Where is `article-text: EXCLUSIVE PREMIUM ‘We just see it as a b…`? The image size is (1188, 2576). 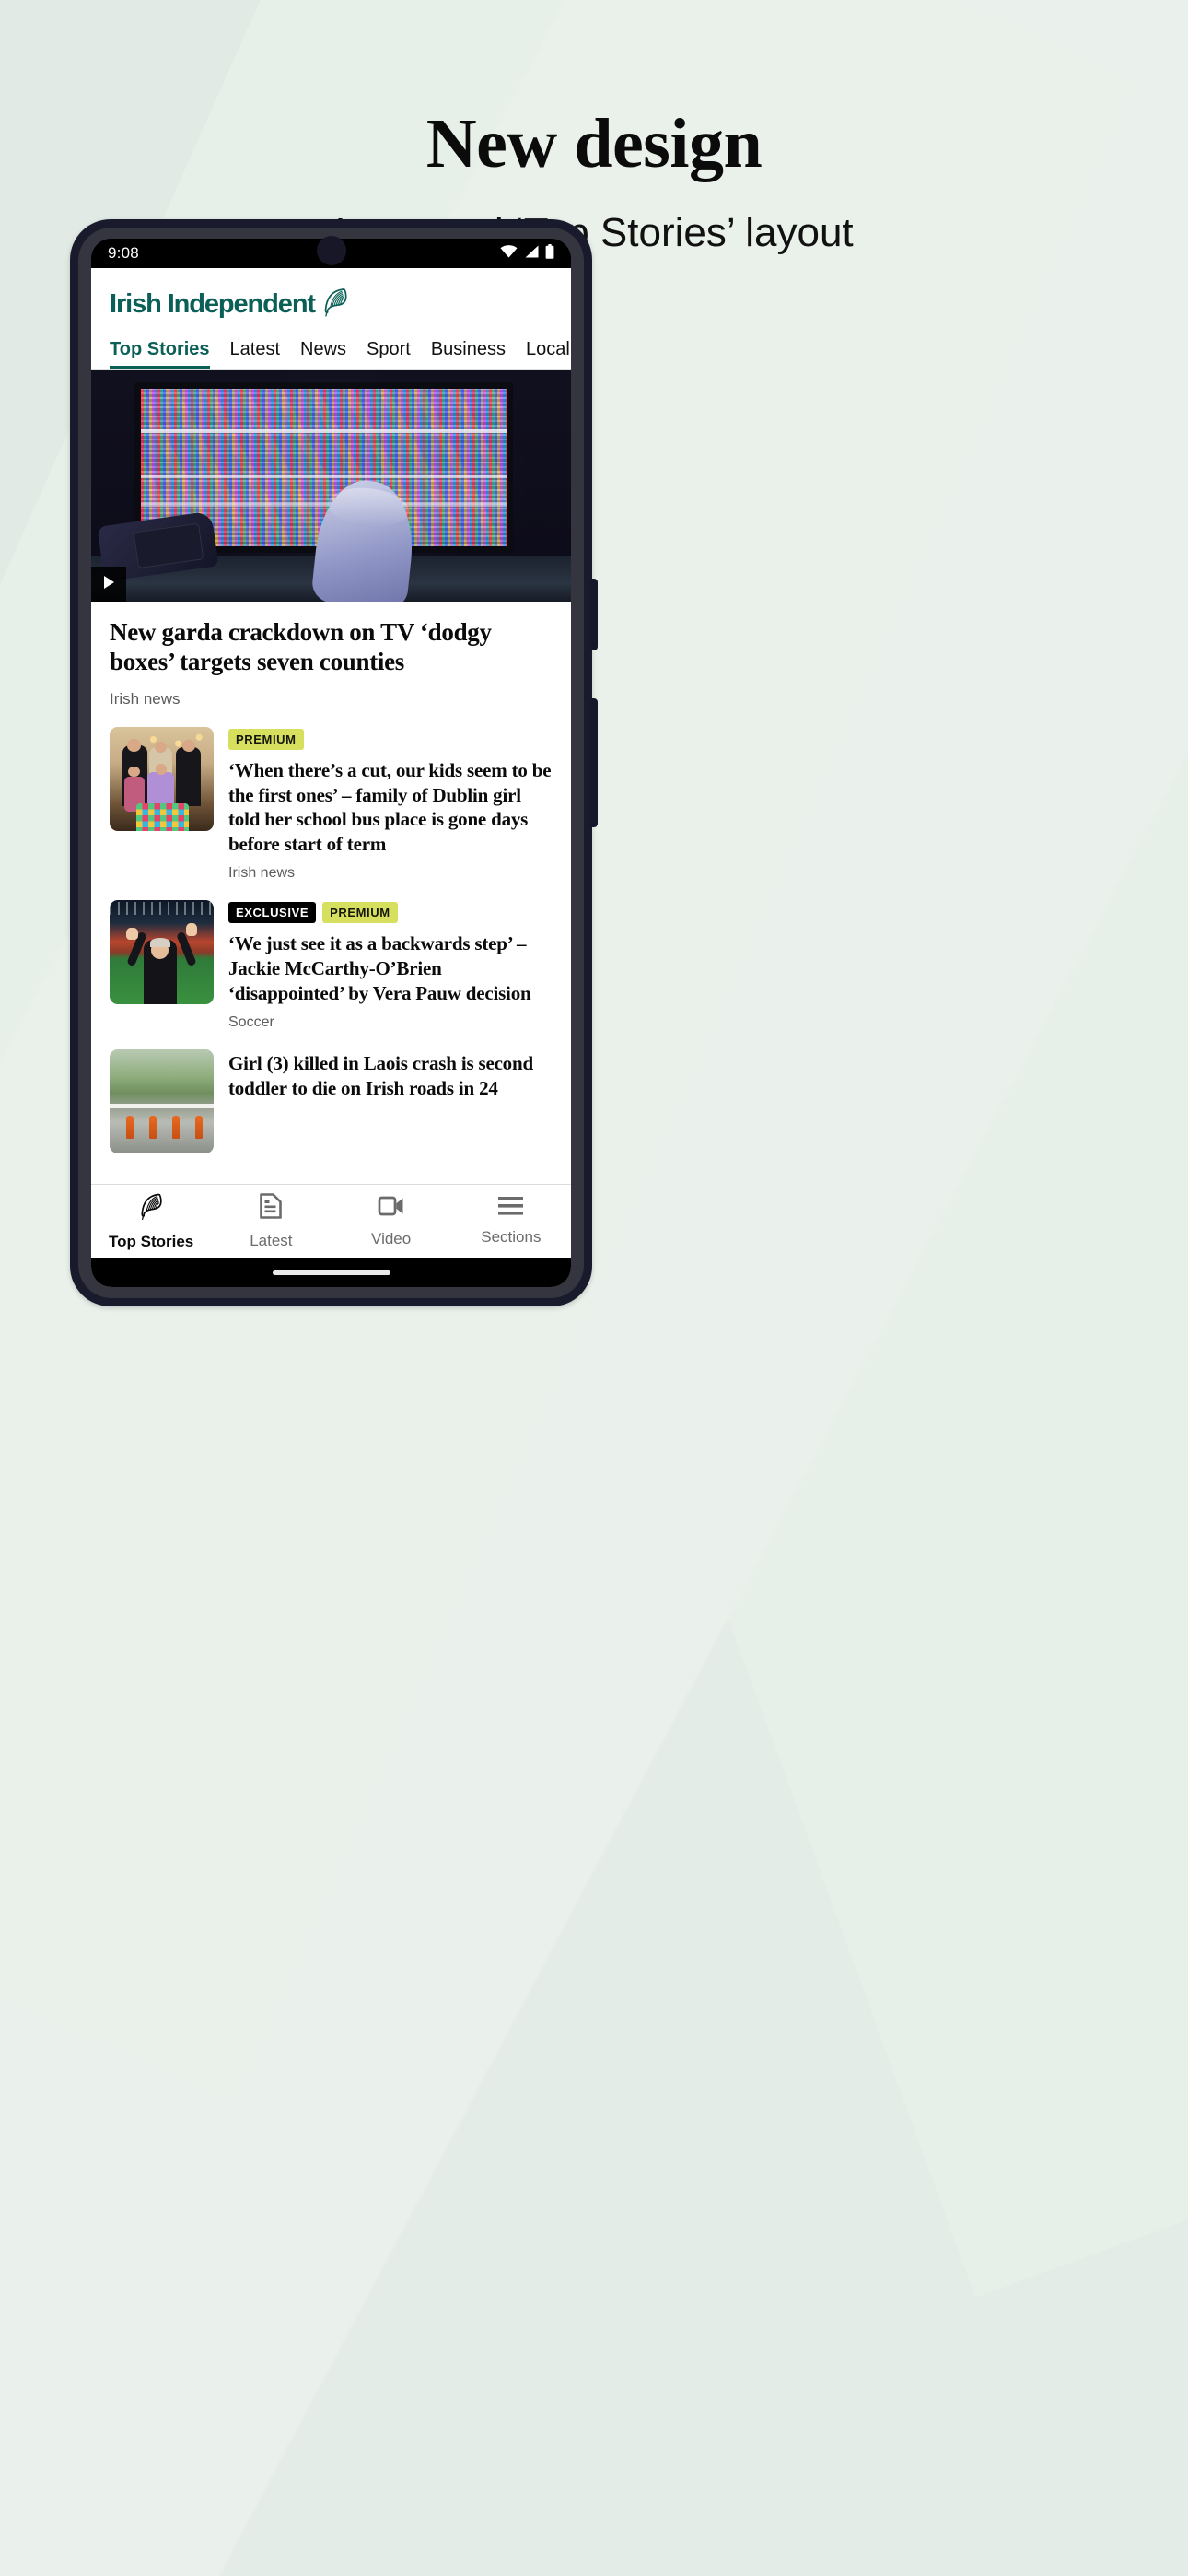
article-text: EXCLUSIVE PREMIUM ‘We just see it as a b… is located at coordinates (390, 965).